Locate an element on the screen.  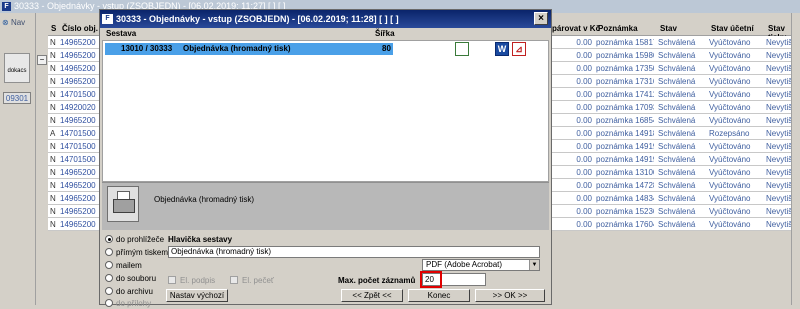
hlavicka-input: Objednávka (hromadný tisk) is located at coordinates (354, 252).